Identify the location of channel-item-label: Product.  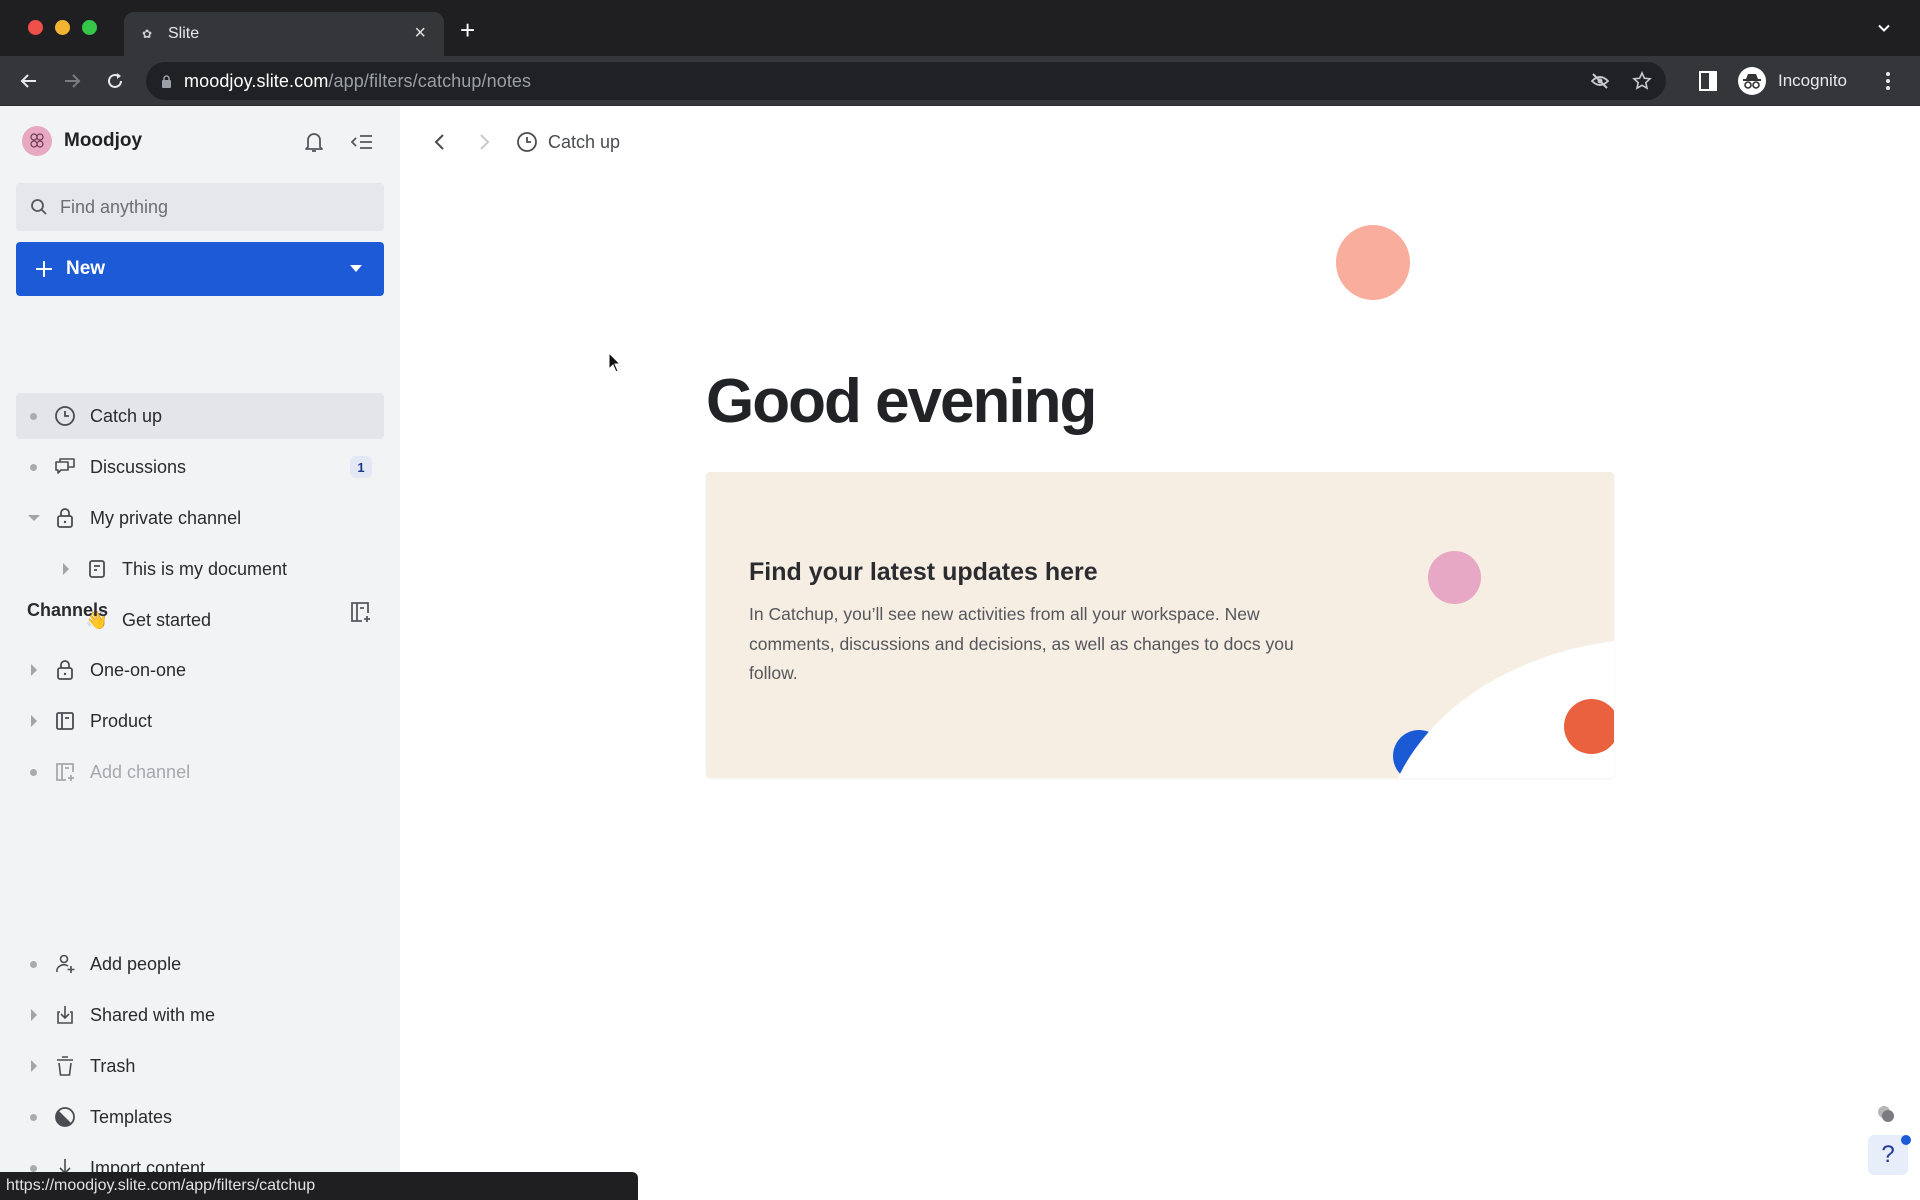
(121, 721).